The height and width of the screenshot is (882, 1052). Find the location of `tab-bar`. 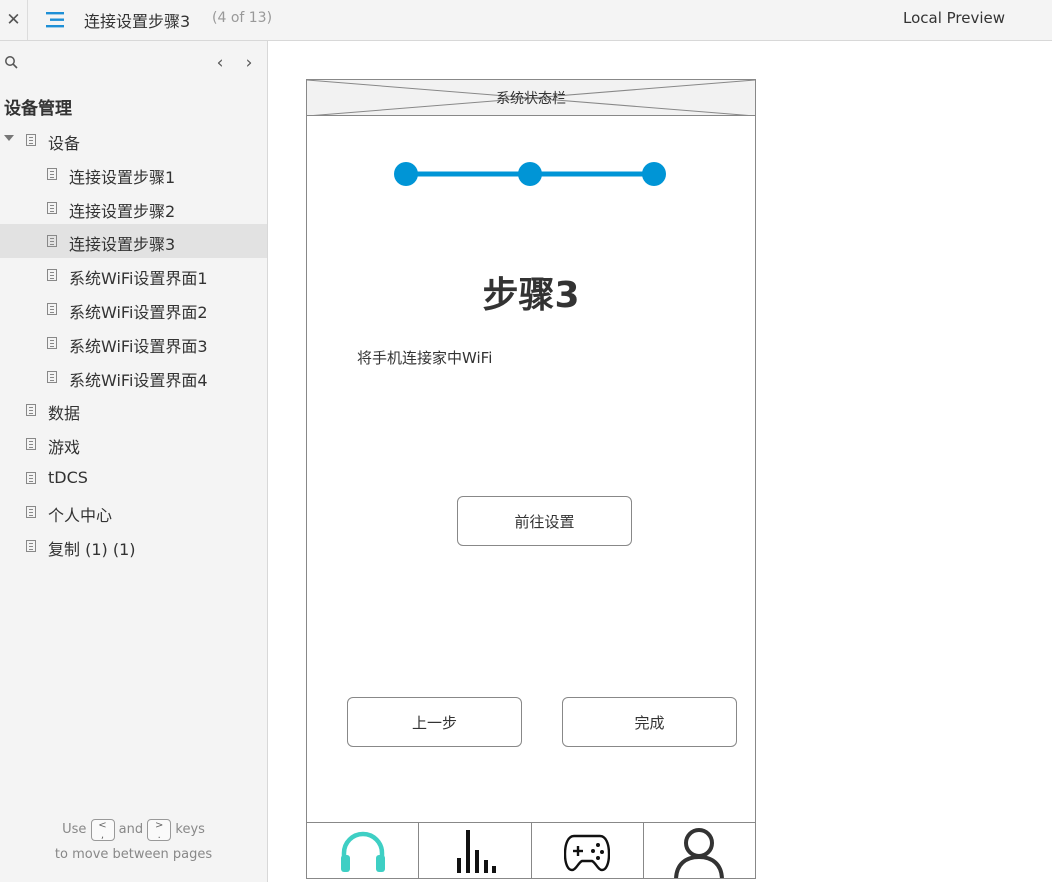

tab-bar is located at coordinates (531, 850).